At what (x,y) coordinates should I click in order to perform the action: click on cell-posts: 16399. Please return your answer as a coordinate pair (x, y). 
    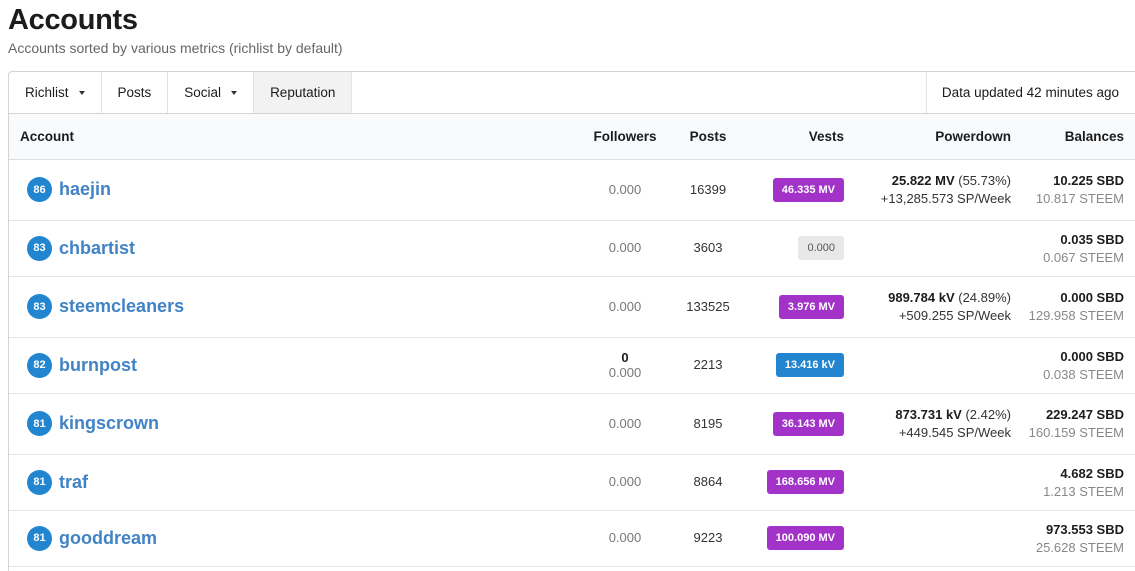
    Looking at the image, I should click on (708, 190).